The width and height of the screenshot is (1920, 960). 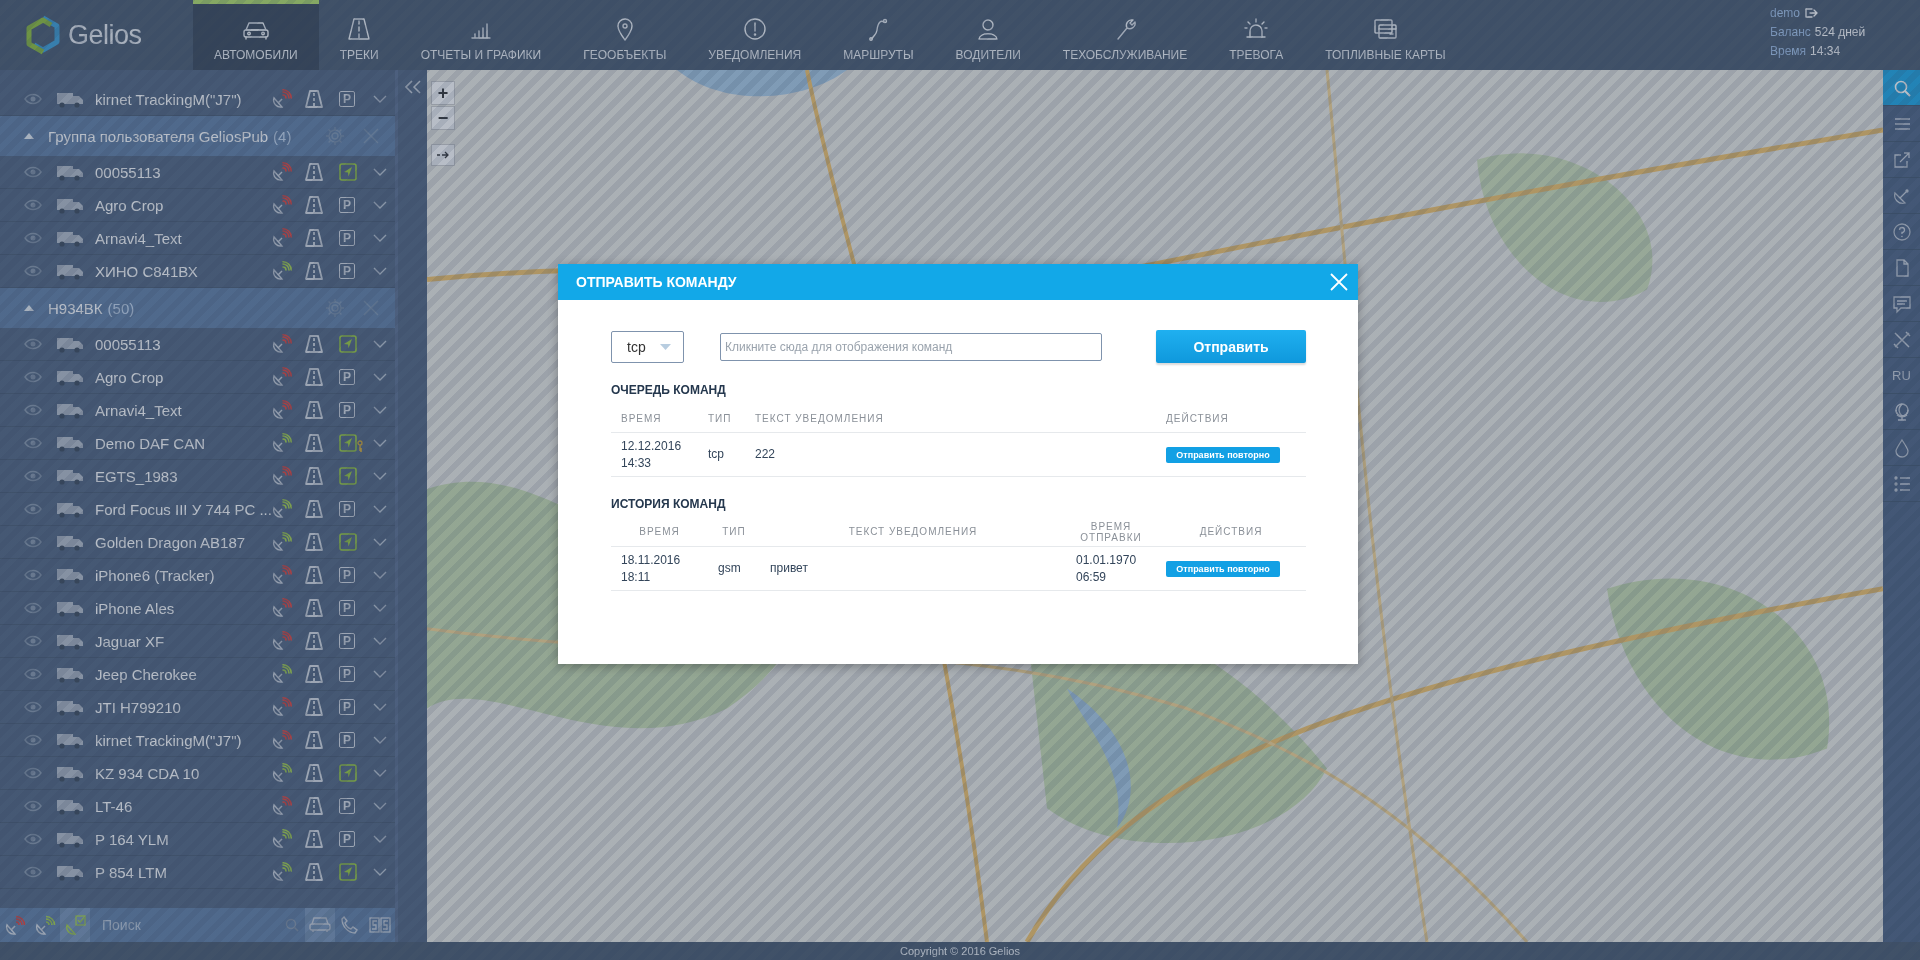 I want to click on send-button: Отправить, so click(x=1231, y=346).